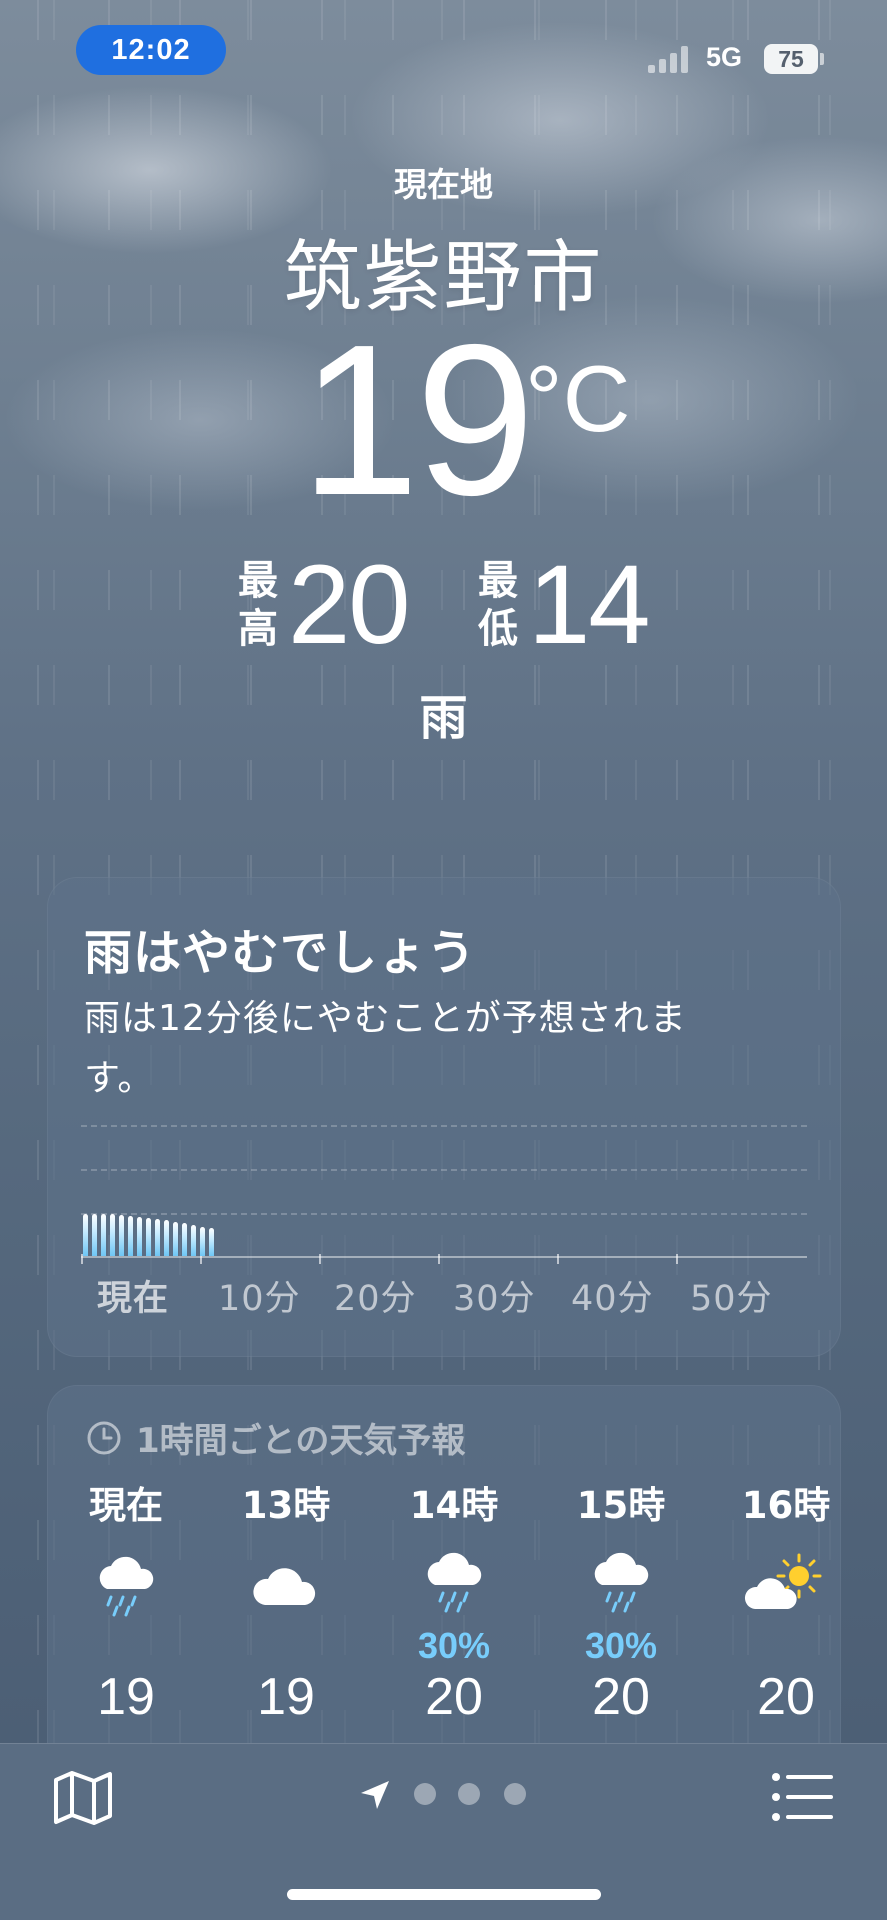  Describe the element at coordinates (126, 1505) in the screenshot. I see `hour-label: 現在` at that location.